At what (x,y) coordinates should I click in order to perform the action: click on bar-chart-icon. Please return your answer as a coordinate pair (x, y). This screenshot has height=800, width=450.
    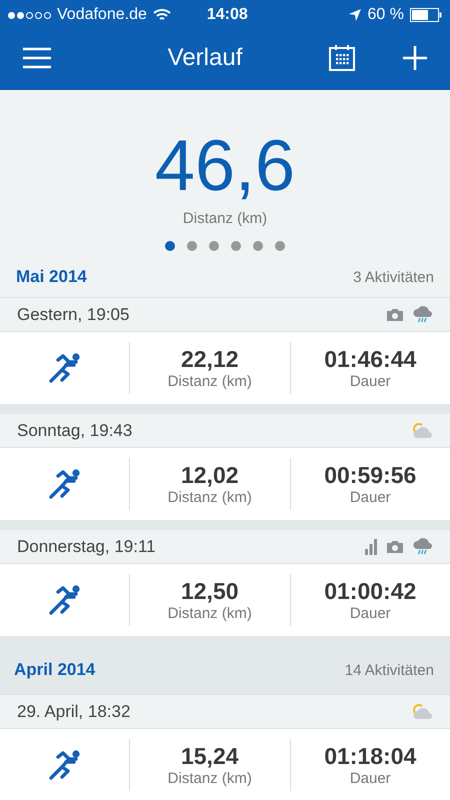
    Looking at the image, I should click on (371, 546).